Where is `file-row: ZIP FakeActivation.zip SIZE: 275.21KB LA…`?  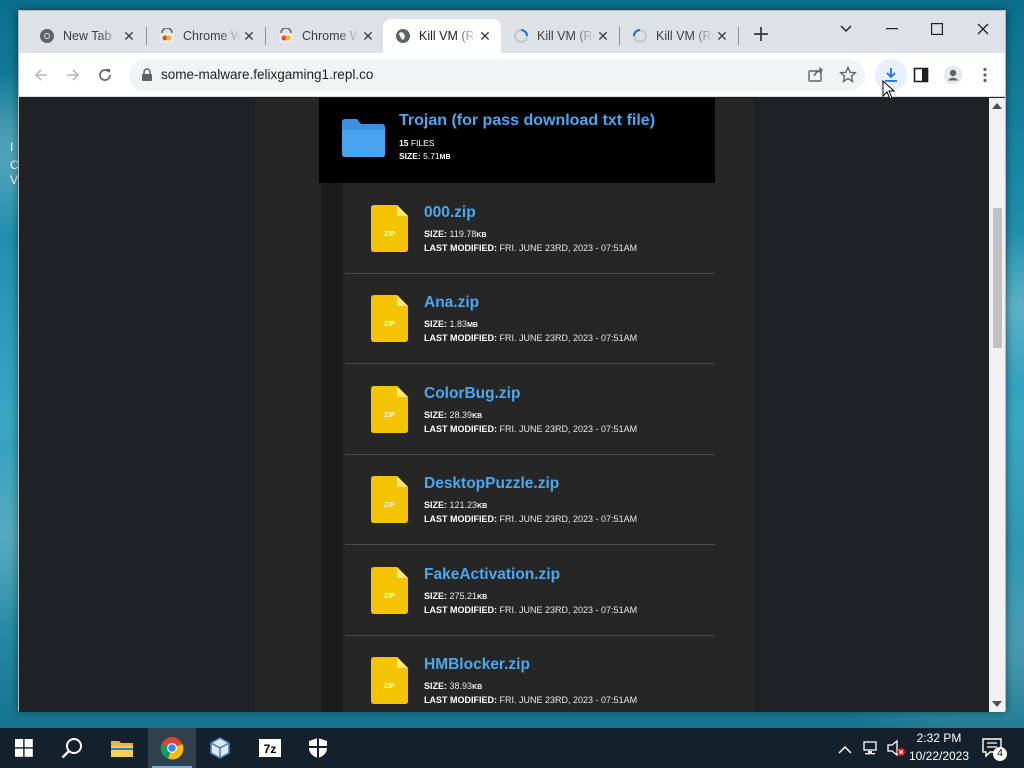
file-row: ZIP FakeActivation.zip SIZE: 275.21KB LA… is located at coordinates (530, 591).